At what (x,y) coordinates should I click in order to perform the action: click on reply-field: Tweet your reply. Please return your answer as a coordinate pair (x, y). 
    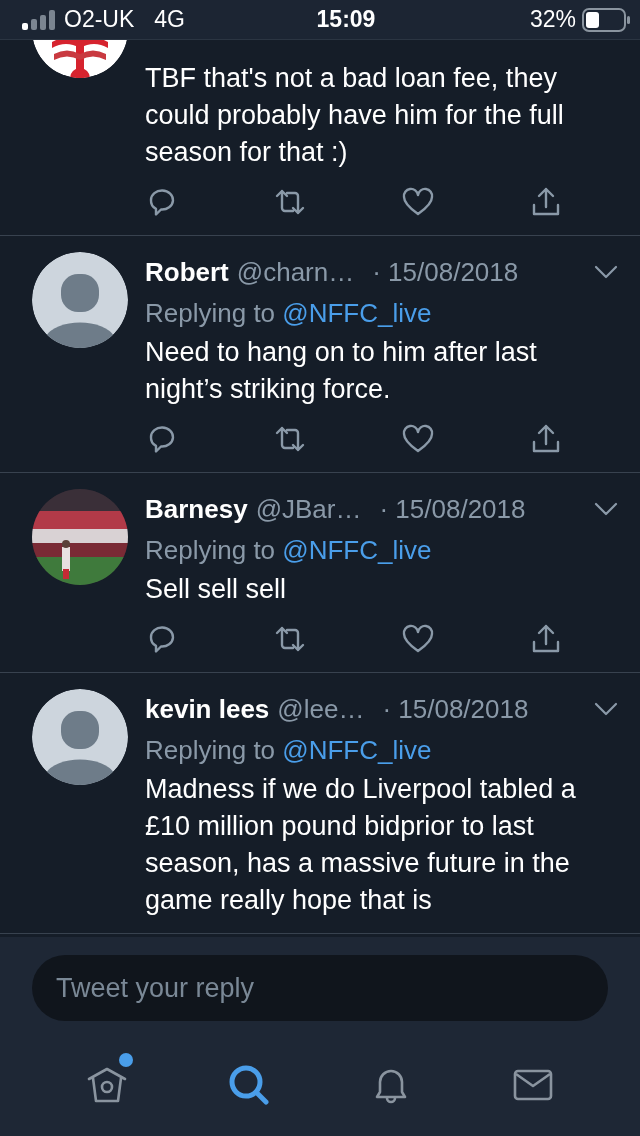
    Looking at the image, I should click on (320, 988).